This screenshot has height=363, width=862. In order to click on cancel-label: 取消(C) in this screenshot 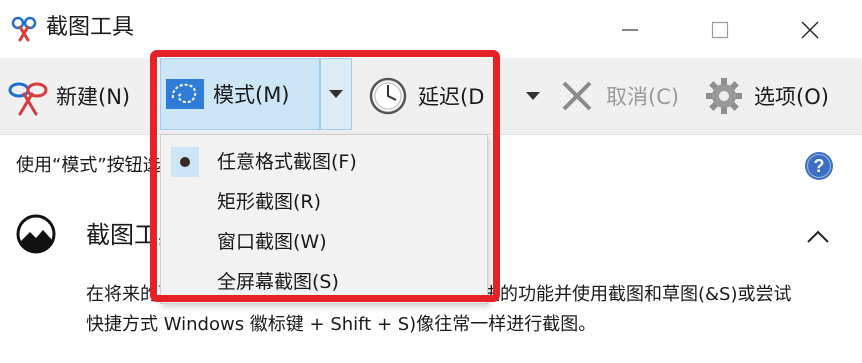, I will do `click(643, 97)`.